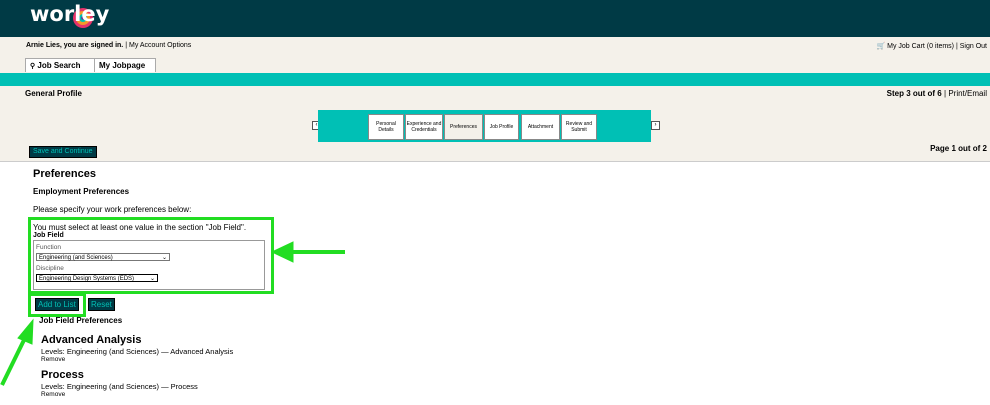  I want to click on annotation-arrows, so click(172, 313).